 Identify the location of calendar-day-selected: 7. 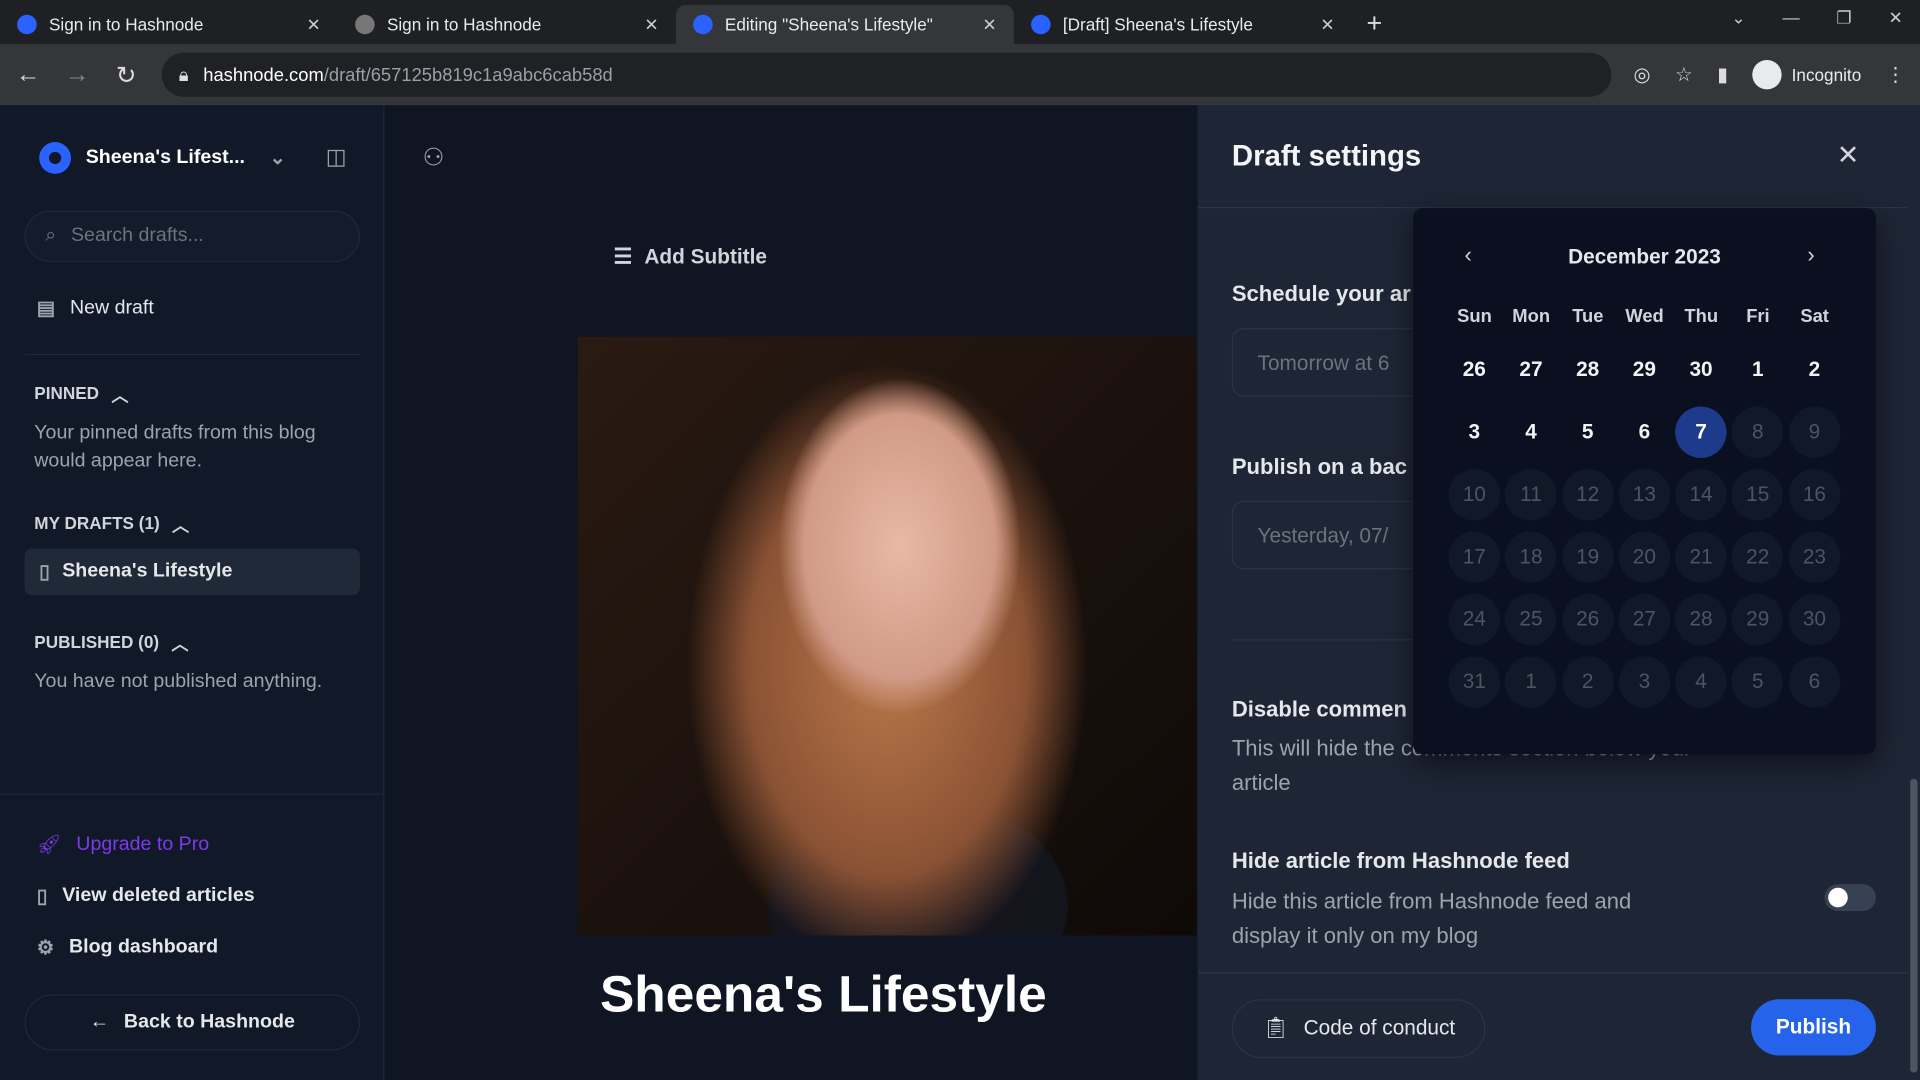
(1701, 432).